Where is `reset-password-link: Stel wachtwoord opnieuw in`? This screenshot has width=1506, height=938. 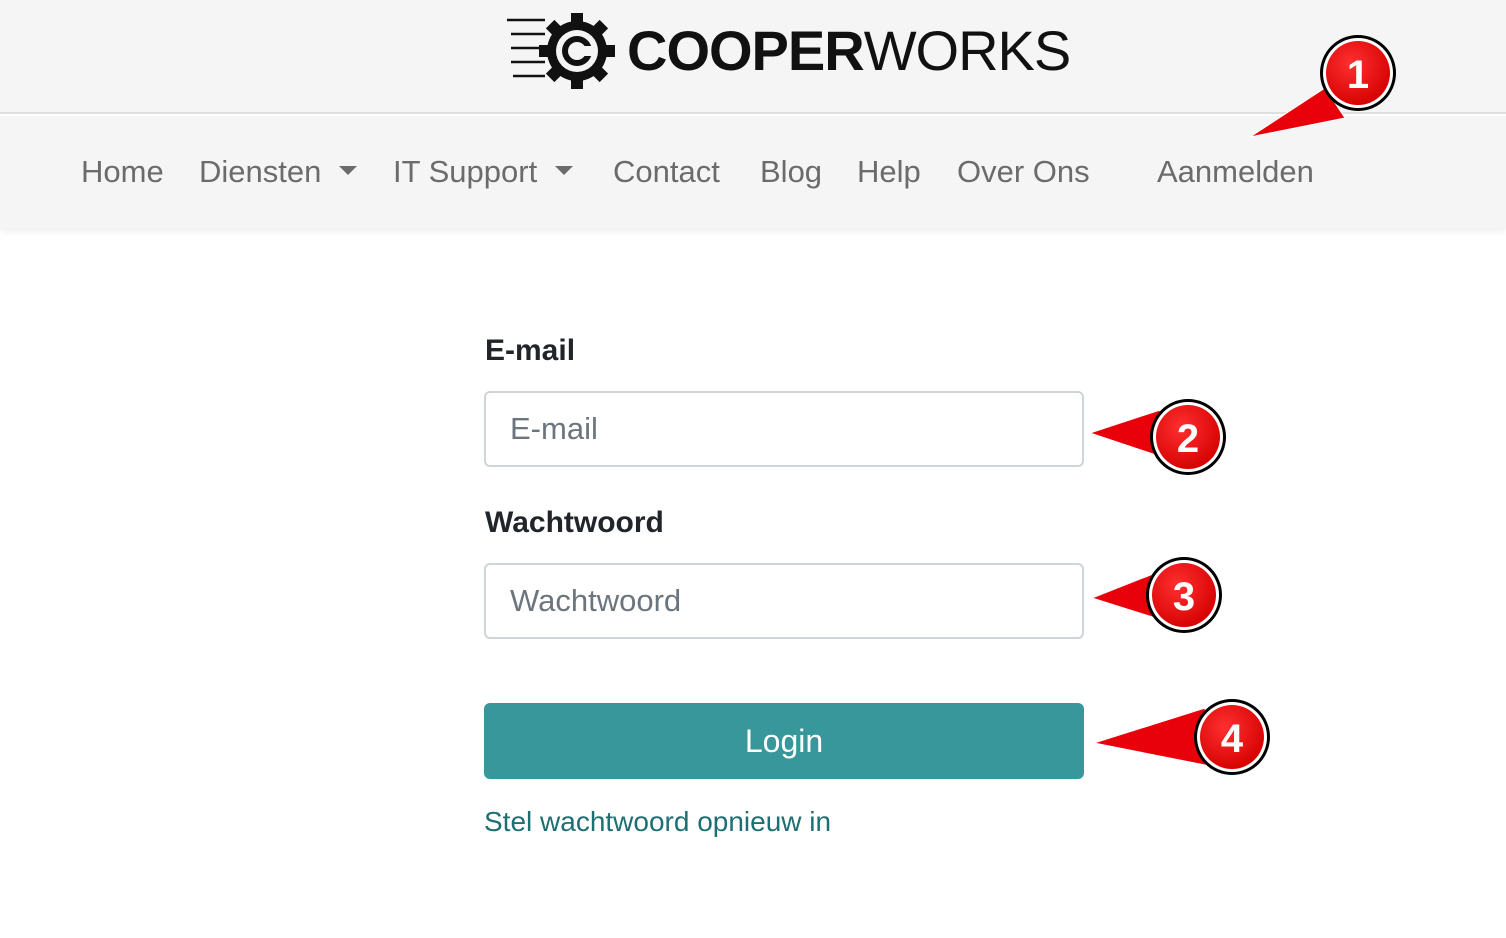
reset-password-link: Stel wachtwoord opnieuw in is located at coordinates (657, 822).